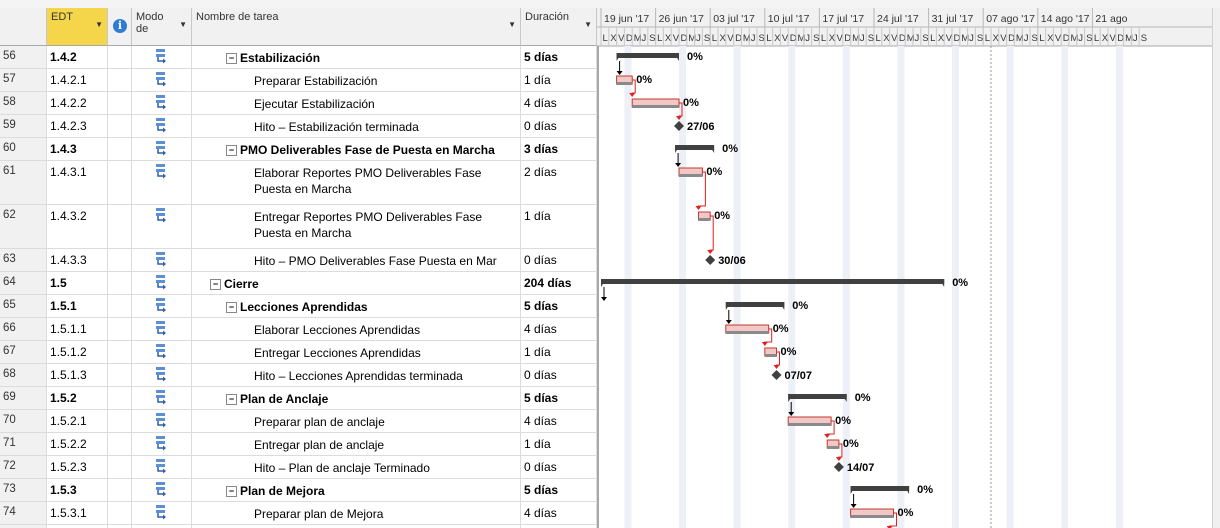 This screenshot has height=528, width=1220. I want to click on table-row: 71 1.5.2.2 Entregar plan de anclaje 1 día, so click(298, 444).